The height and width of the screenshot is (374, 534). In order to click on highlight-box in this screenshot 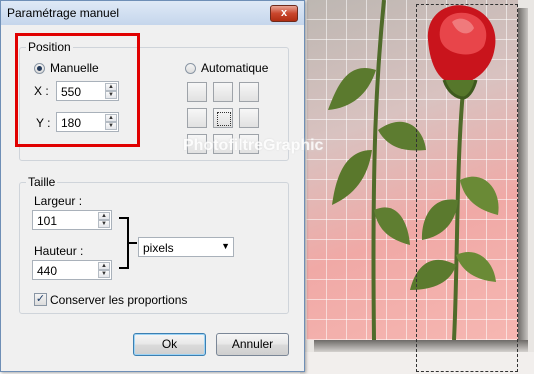, I will do `click(77, 90)`.